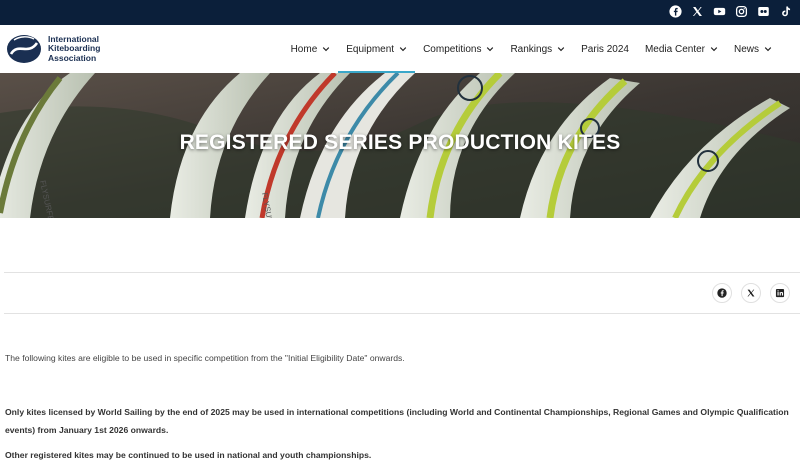  I want to click on nav-item-rankings: Rankings, so click(537, 49).